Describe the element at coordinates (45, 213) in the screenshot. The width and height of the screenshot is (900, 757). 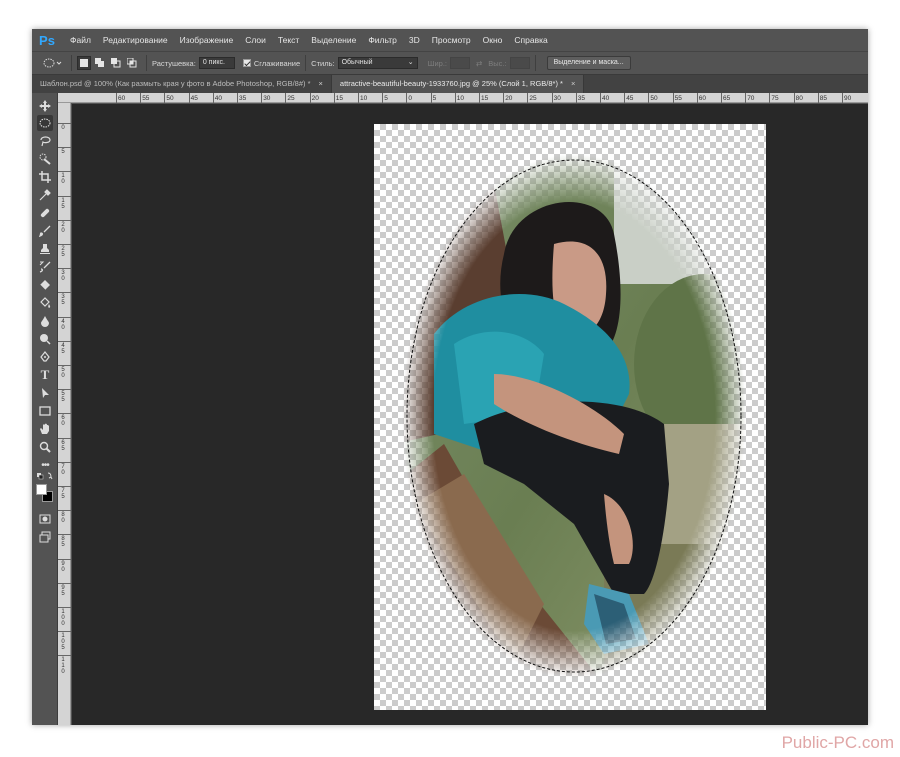
I see `healing-brush-tool` at that location.